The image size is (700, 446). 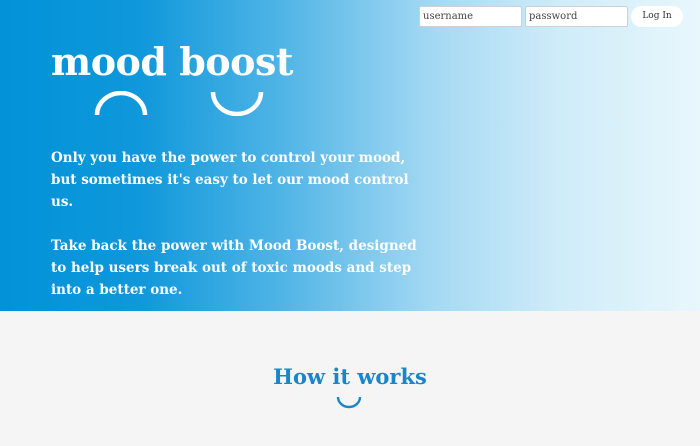 I want to click on login-form: Log In, so click(x=556, y=16).